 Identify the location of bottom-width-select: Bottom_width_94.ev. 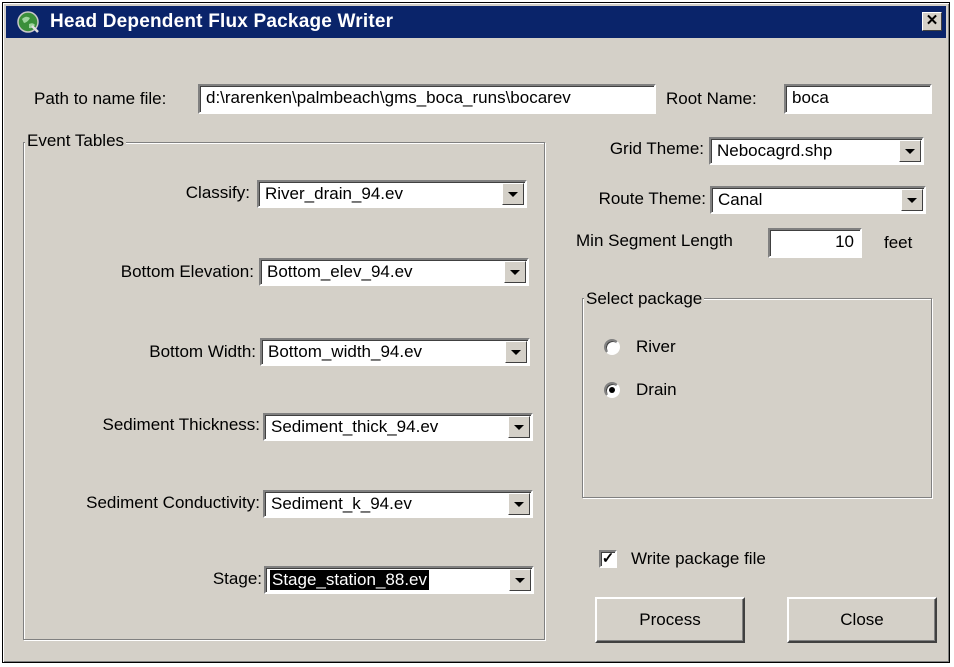
(395, 352).